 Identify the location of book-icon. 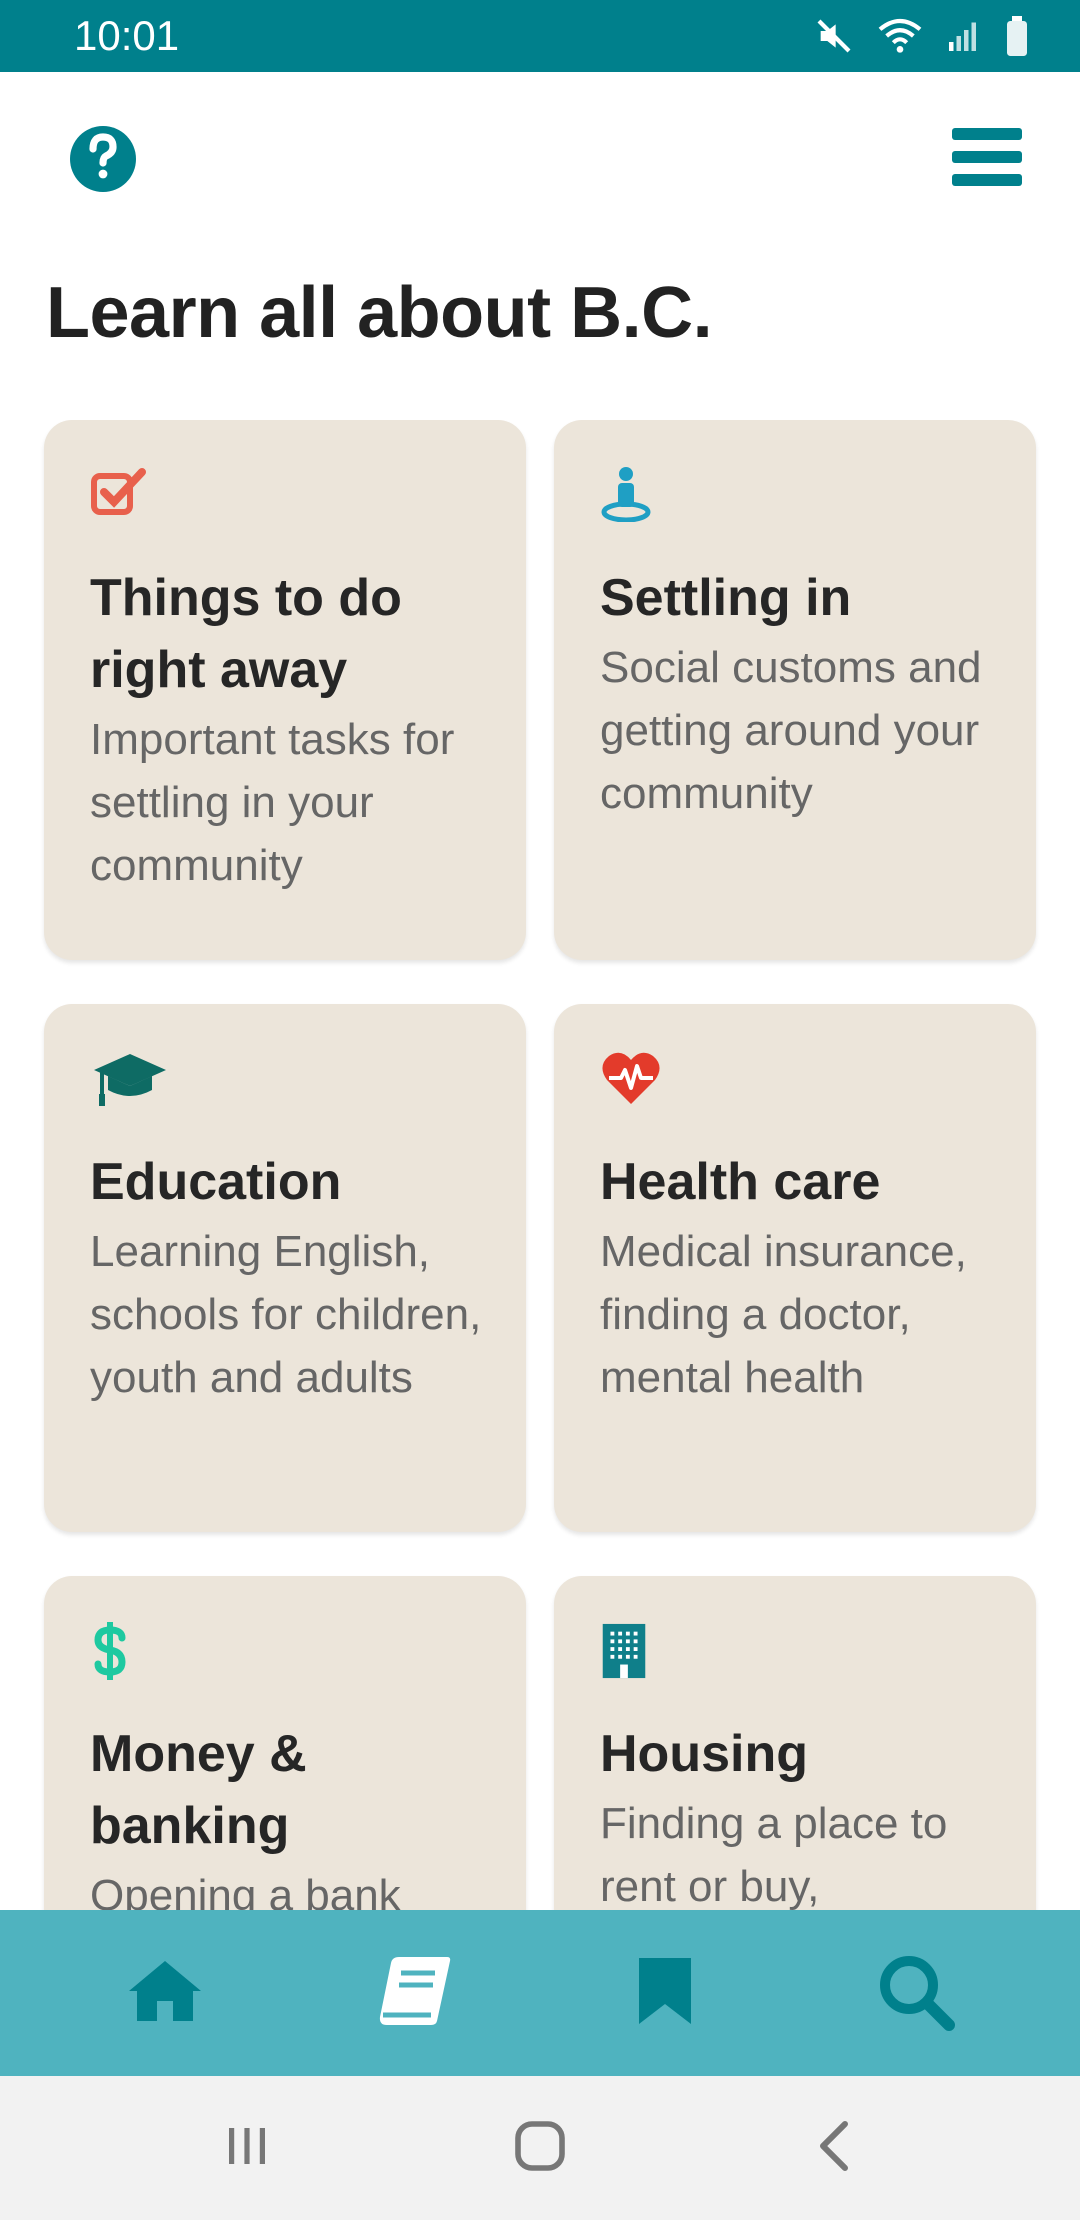
(415, 1993).